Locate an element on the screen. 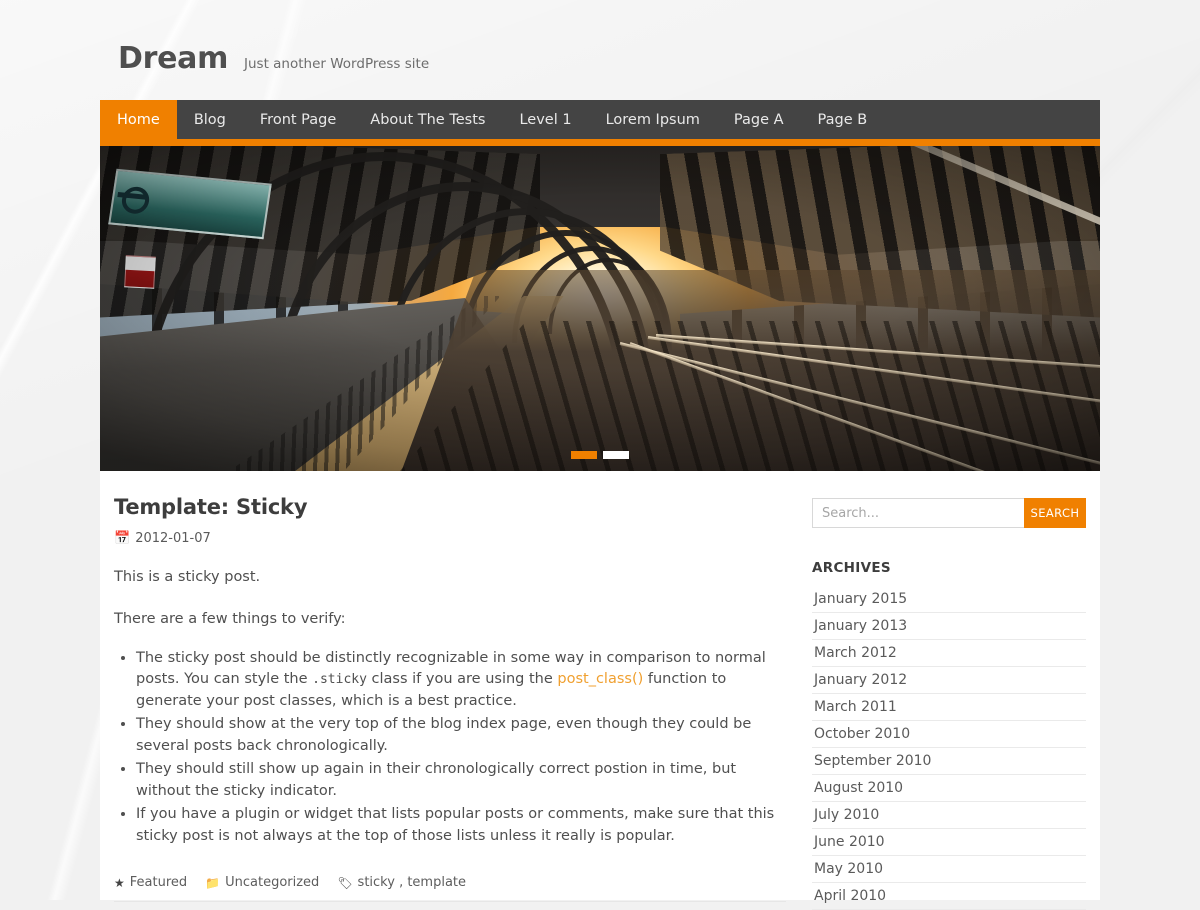  archive-item: June 2010 is located at coordinates (949, 842).